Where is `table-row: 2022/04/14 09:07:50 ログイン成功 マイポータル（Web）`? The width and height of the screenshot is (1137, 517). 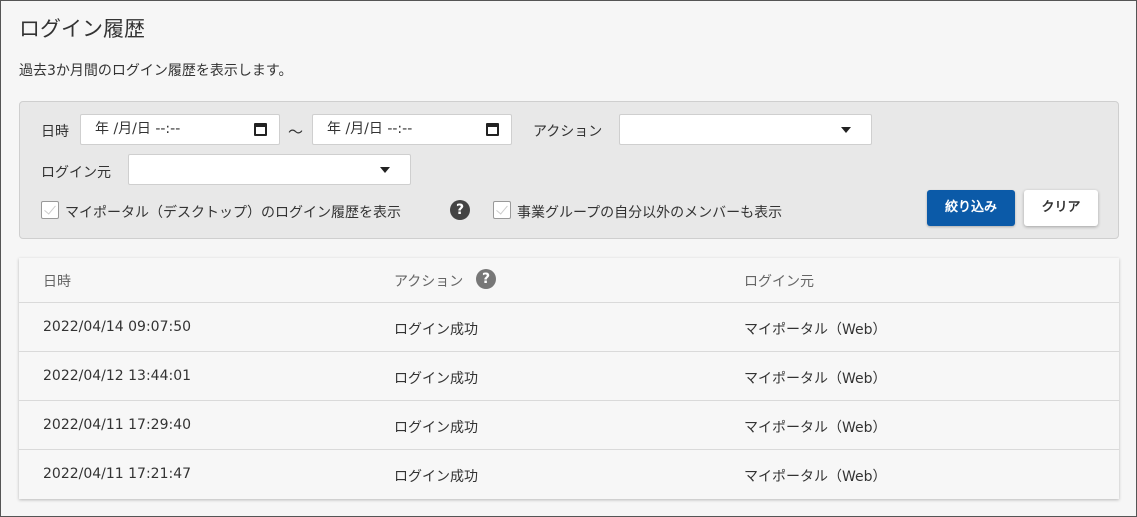
table-row: 2022/04/14 09:07:50 ログイン成功 マイポータル（Web） is located at coordinates (569, 327).